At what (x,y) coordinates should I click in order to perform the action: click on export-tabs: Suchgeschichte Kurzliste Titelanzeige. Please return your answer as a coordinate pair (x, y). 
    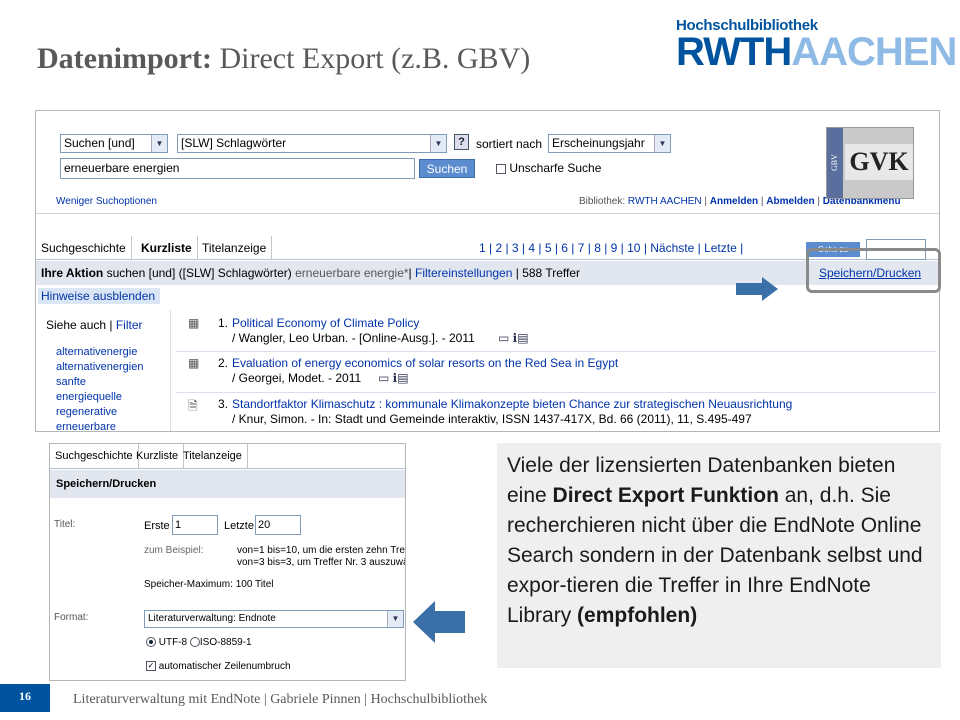
    Looking at the image, I should click on (227, 456).